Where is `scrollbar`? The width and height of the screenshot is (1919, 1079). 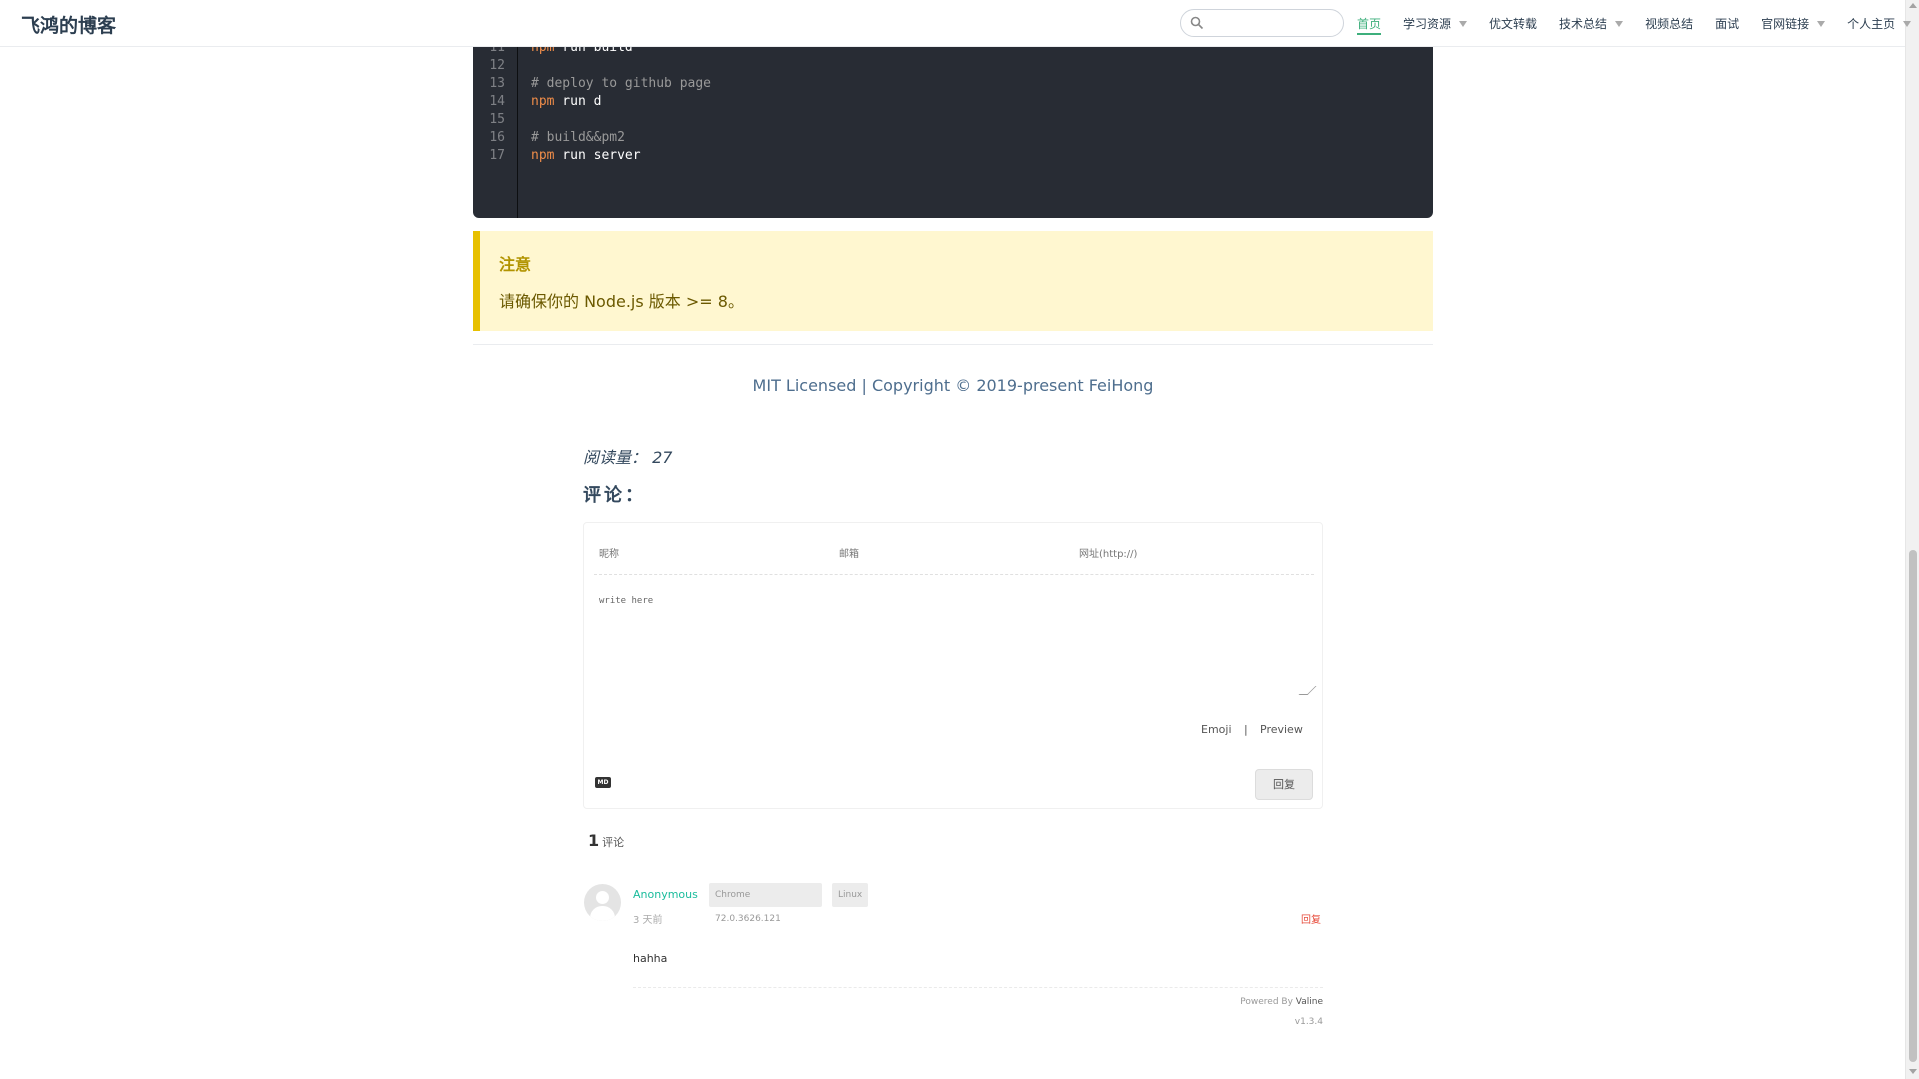 scrollbar is located at coordinates (1912, 539).